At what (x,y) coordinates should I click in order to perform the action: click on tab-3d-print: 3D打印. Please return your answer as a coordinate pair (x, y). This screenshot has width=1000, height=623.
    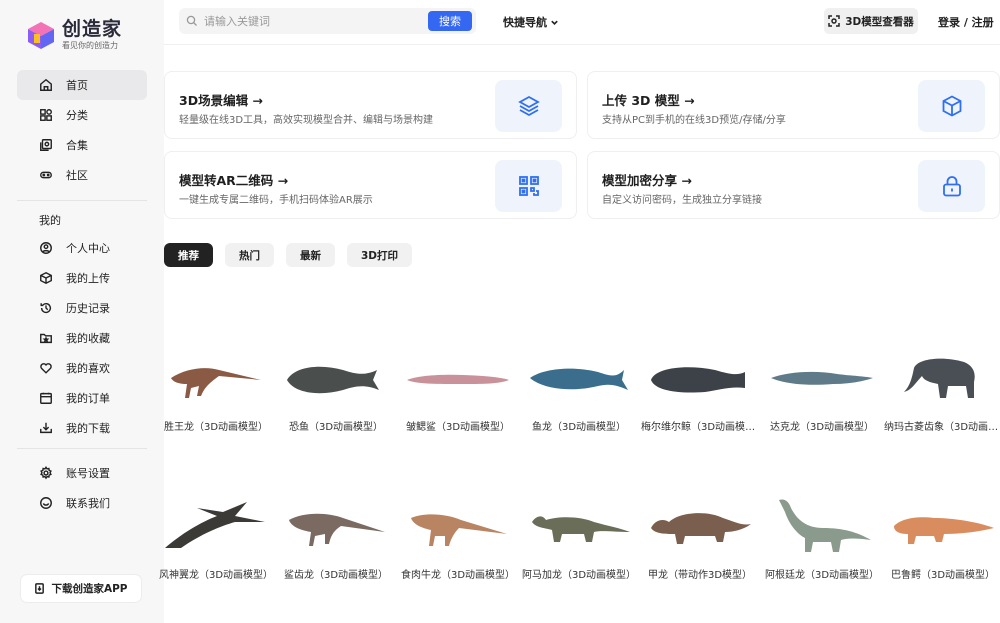
    Looking at the image, I should click on (380, 255).